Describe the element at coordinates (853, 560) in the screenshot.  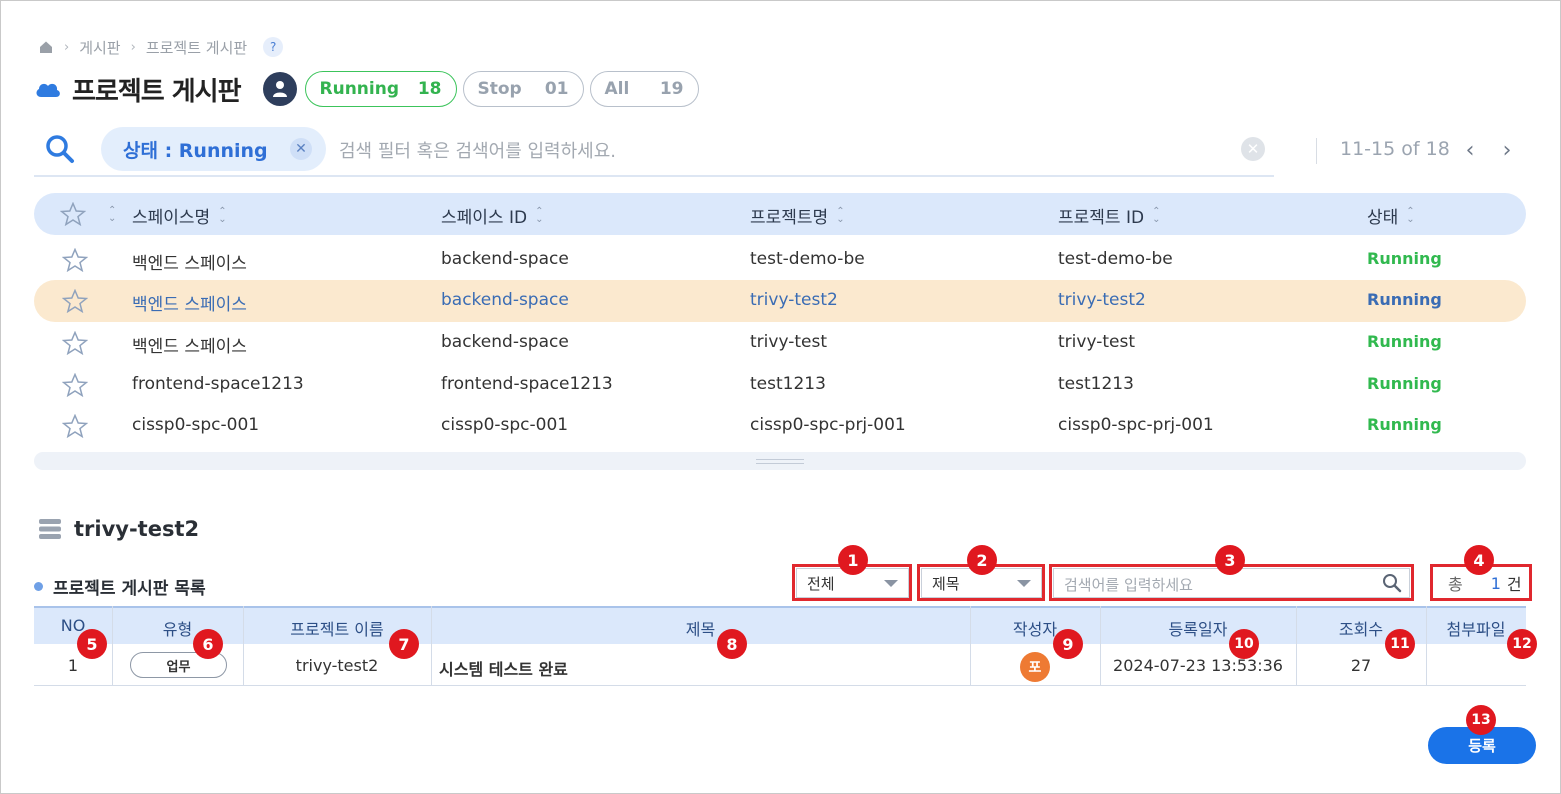
I see `annotation-badge: 1` at that location.